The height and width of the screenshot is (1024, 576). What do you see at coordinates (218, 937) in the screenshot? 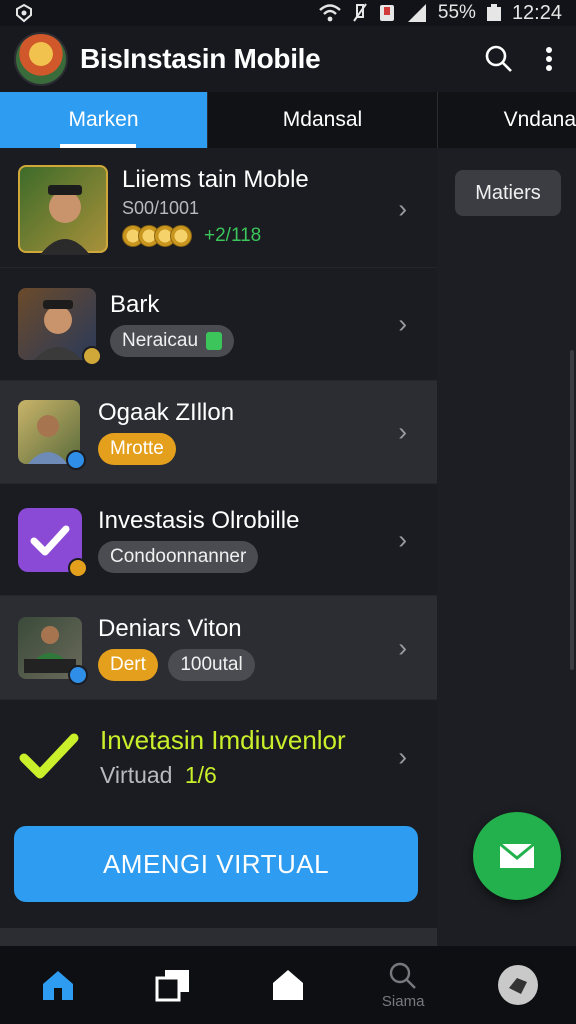
I see `list-footer` at bounding box center [218, 937].